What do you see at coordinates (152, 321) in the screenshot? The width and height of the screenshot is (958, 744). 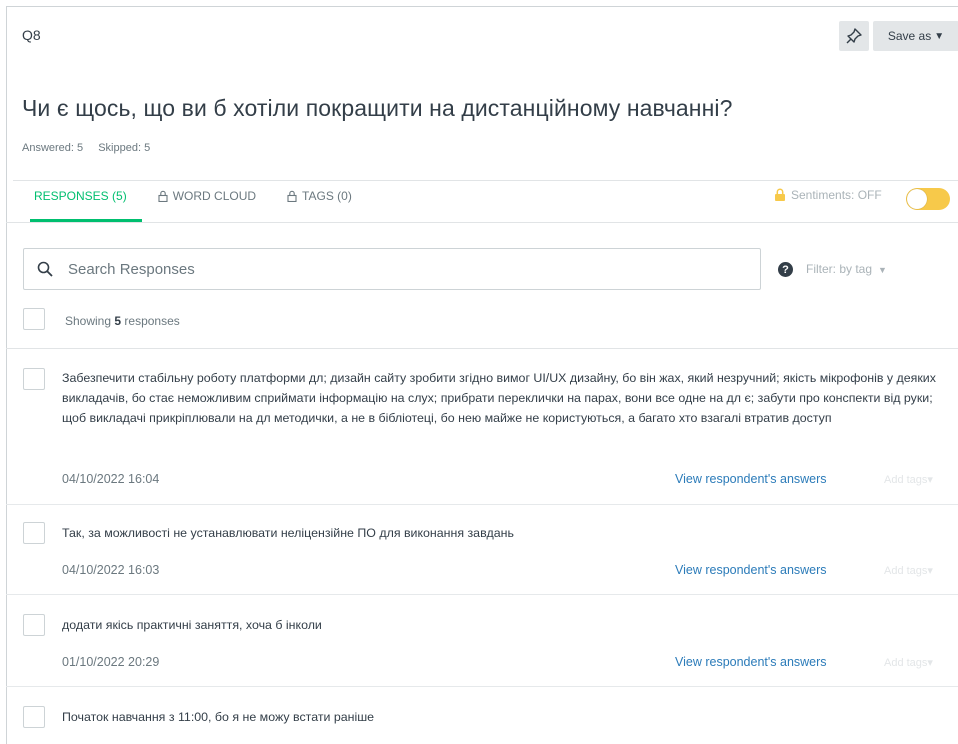 I see `showing-suffix: responses` at bounding box center [152, 321].